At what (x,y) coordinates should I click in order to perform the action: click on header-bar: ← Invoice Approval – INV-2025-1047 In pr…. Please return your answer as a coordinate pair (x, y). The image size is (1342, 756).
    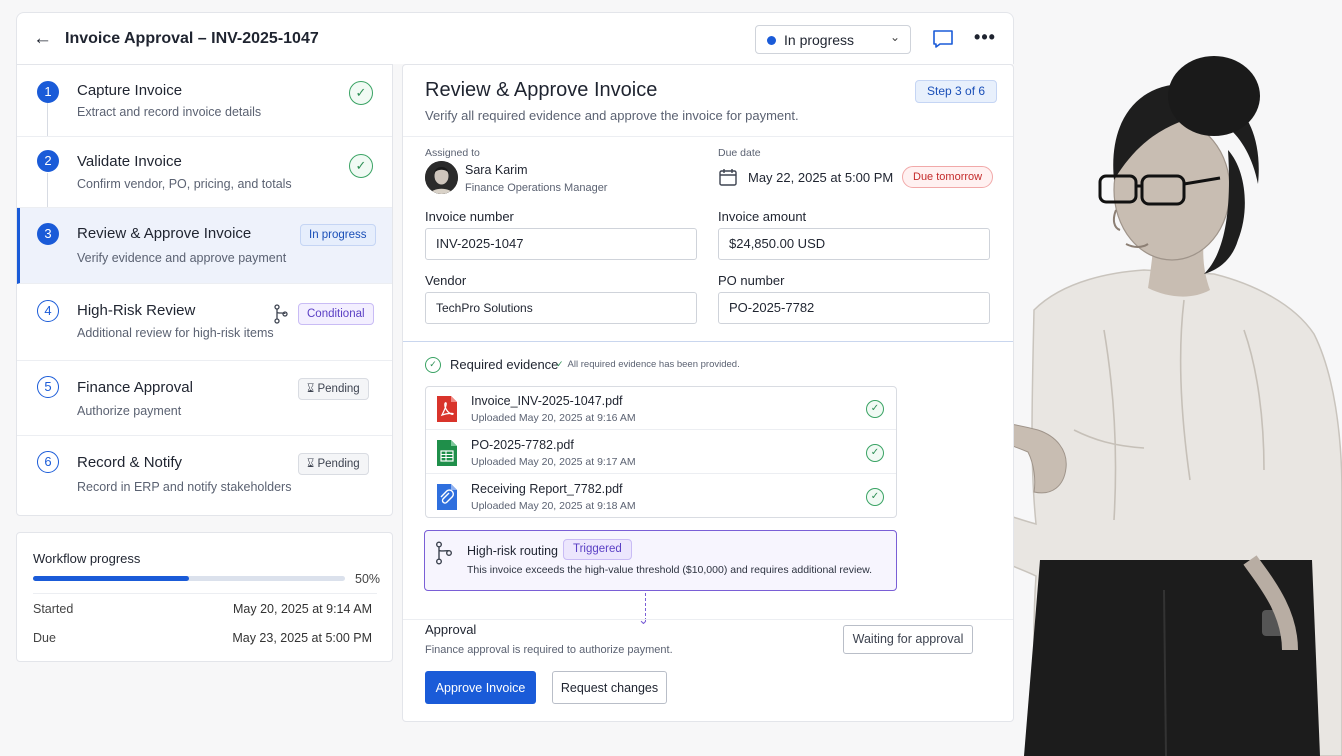
    Looking at the image, I should click on (515, 38).